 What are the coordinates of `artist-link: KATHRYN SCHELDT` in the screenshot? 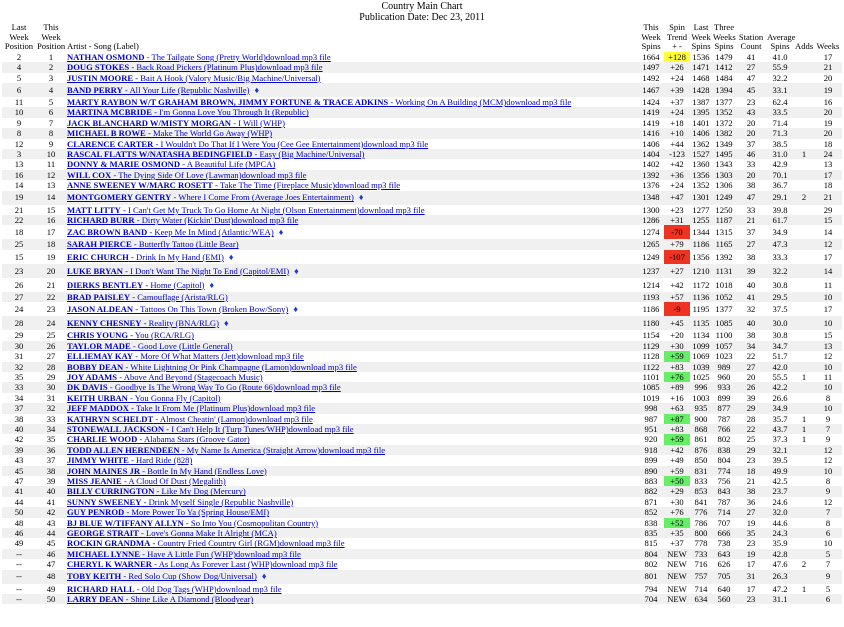 It's located at (110, 419).